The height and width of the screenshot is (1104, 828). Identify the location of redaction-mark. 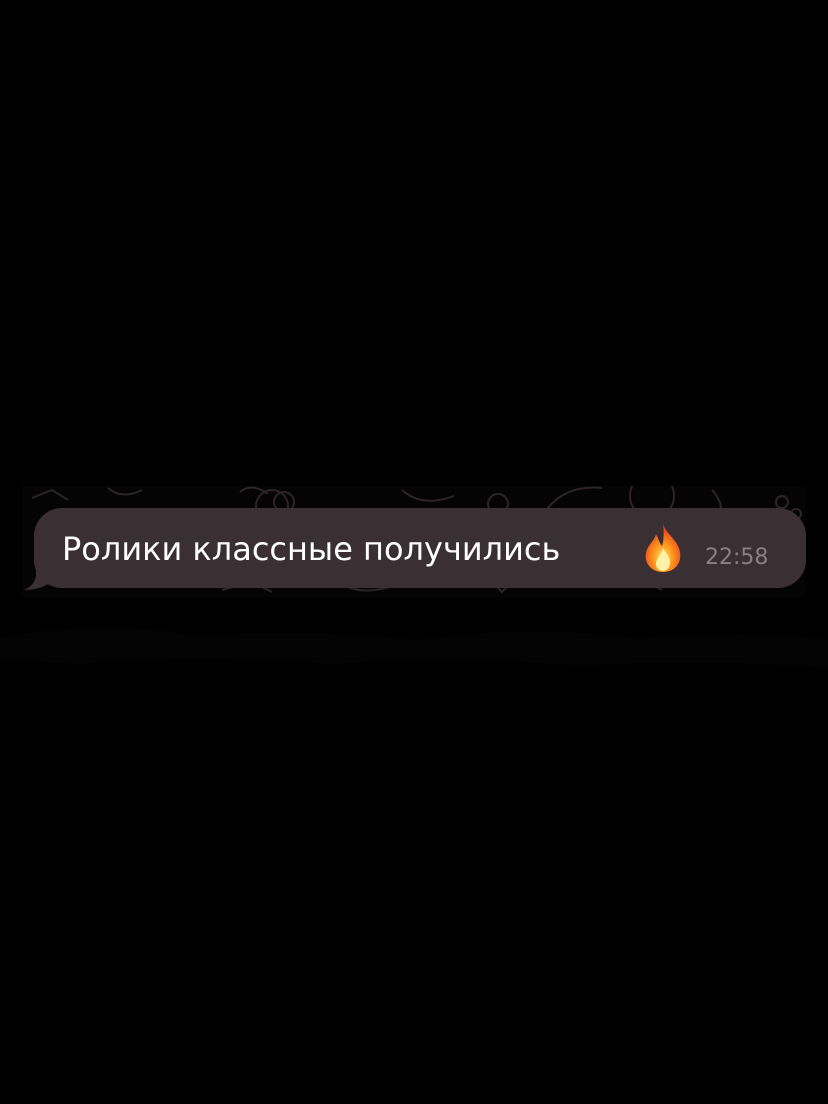
(414, 647).